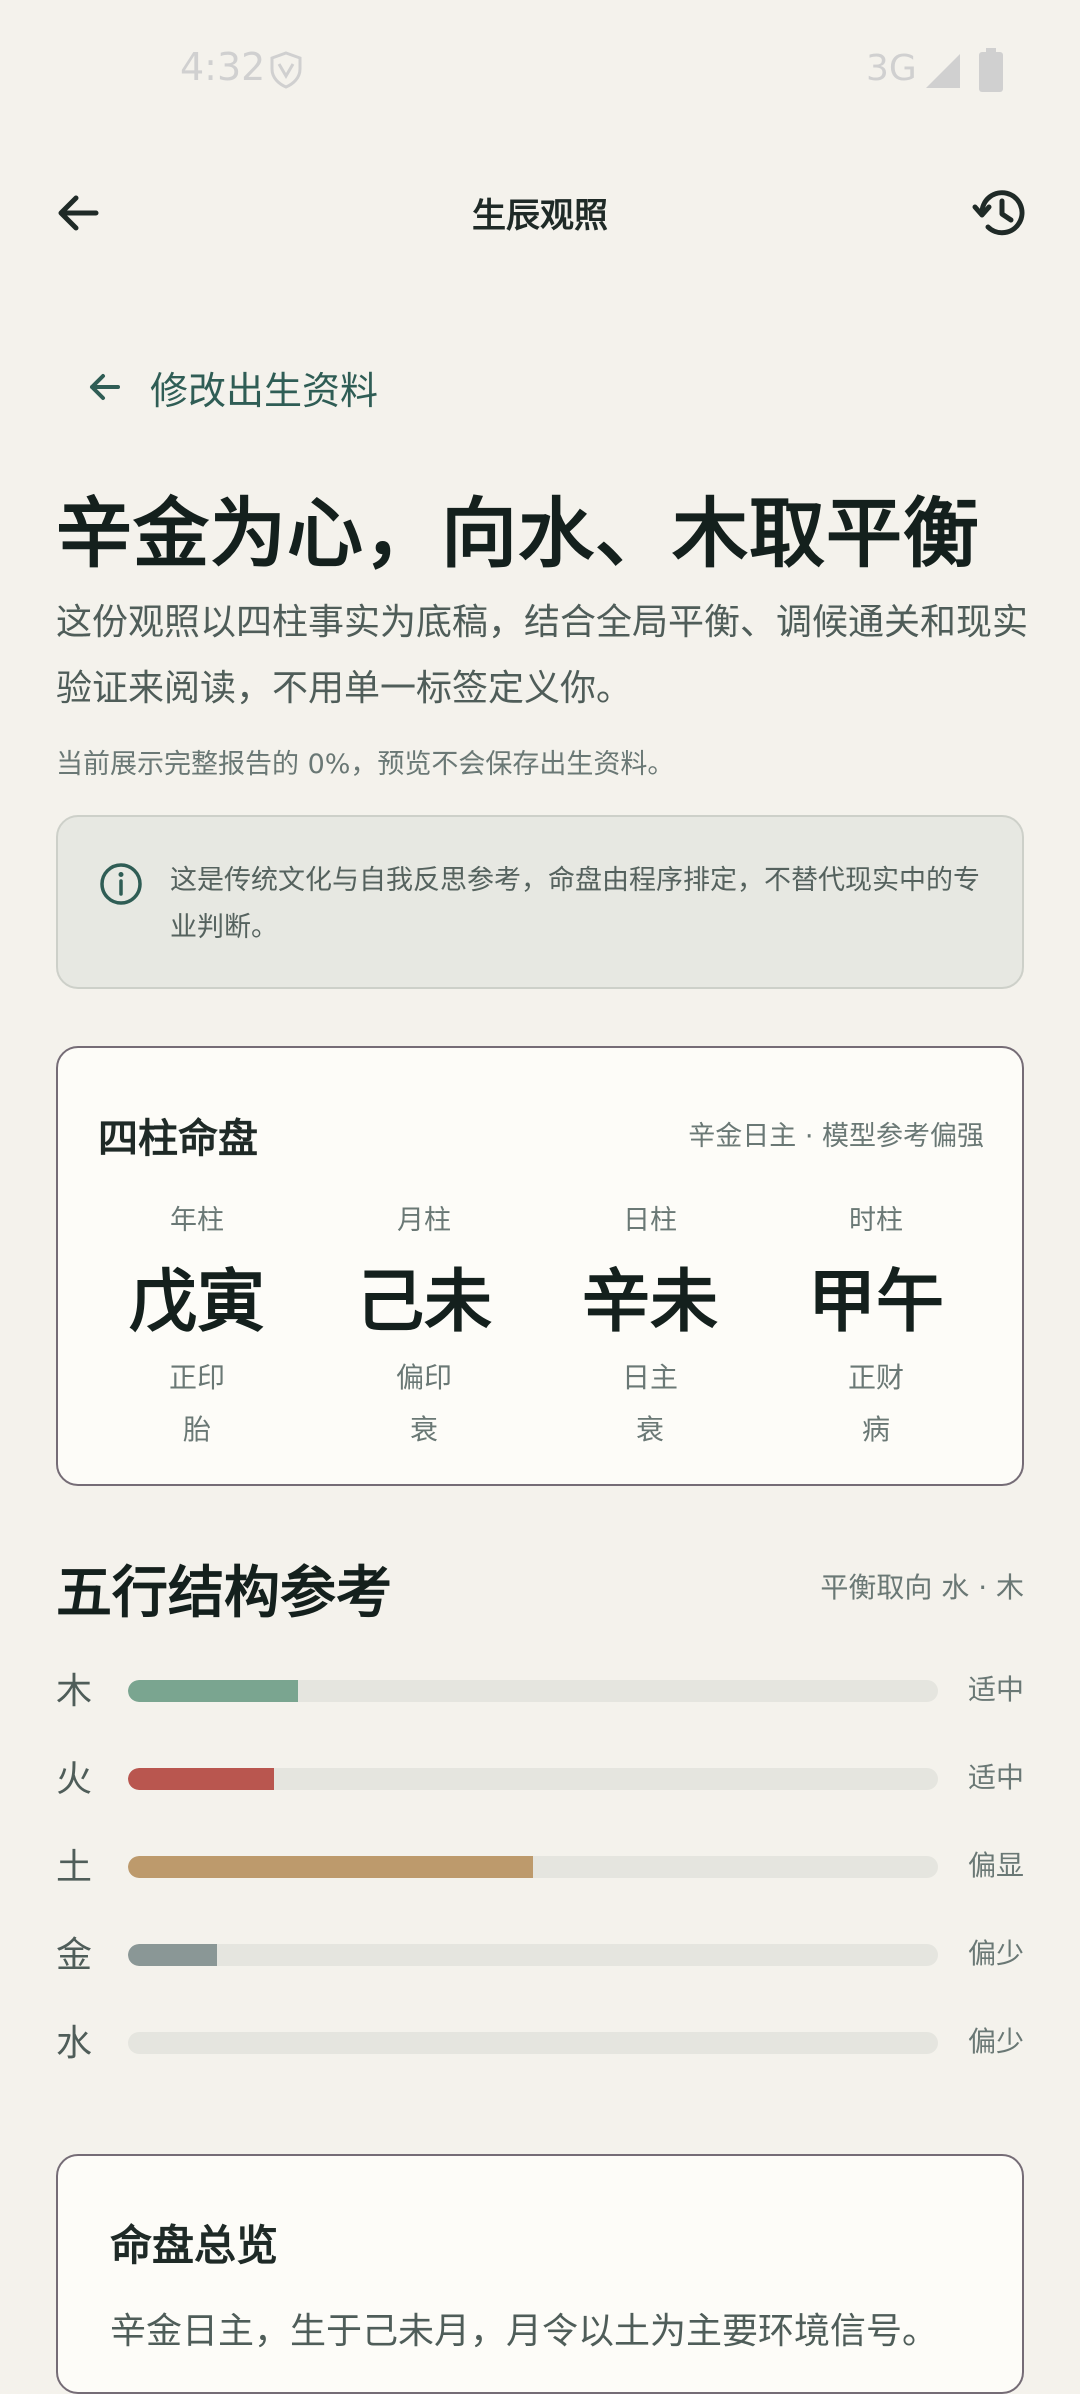 The image size is (1080, 2394). What do you see at coordinates (196, 1302) in the screenshot?
I see `pillar-stem-branch: 戊寅` at bounding box center [196, 1302].